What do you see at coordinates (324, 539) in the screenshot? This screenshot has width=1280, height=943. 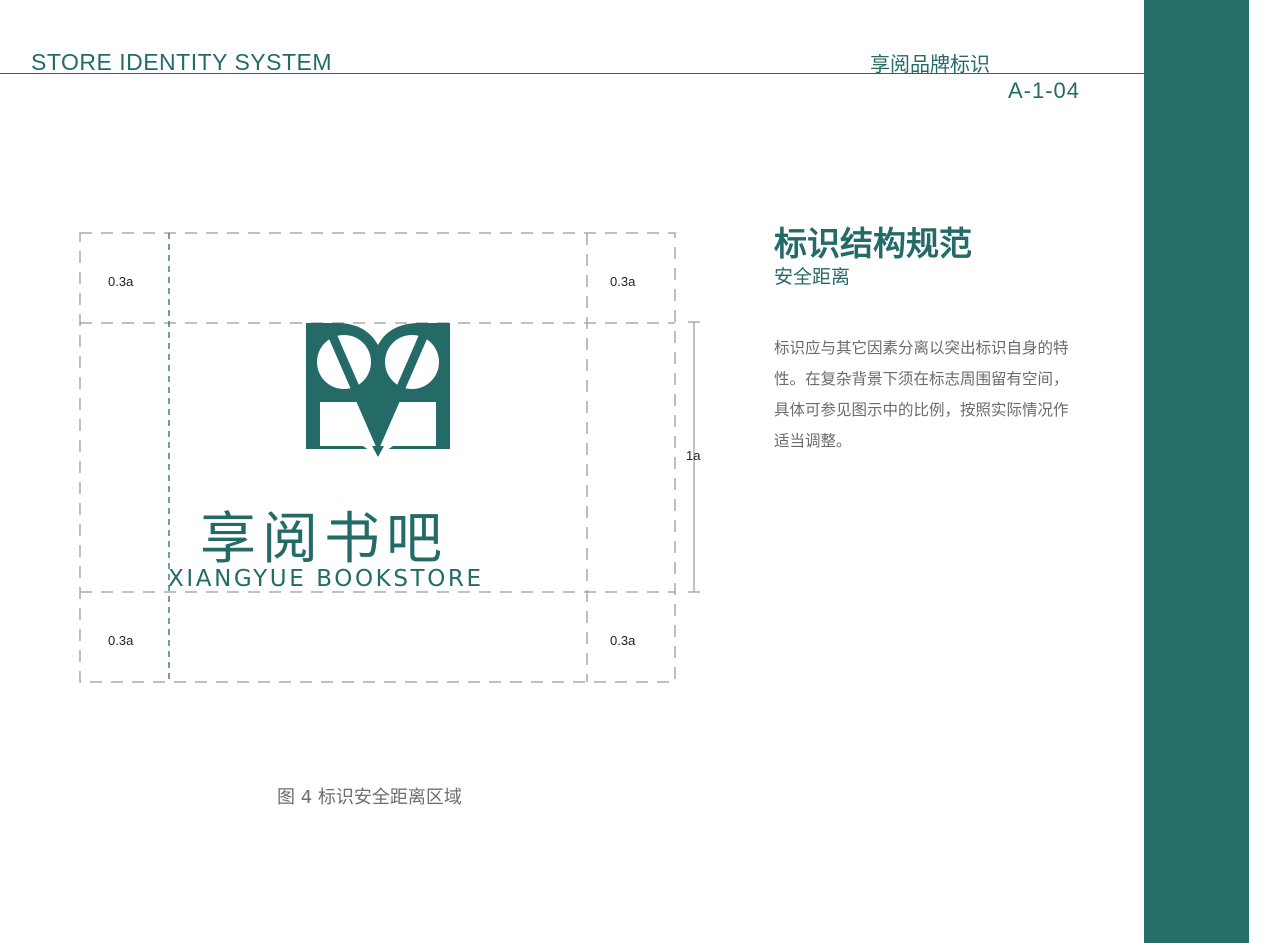 I see `logo-chinese-name: 享阅书吧` at bounding box center [324, 539].